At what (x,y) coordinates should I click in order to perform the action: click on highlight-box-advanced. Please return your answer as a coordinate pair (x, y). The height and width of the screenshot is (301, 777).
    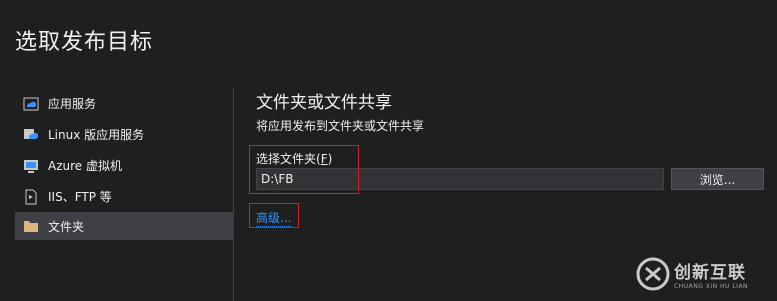
    Looking at the image, I should click on (274, 215).